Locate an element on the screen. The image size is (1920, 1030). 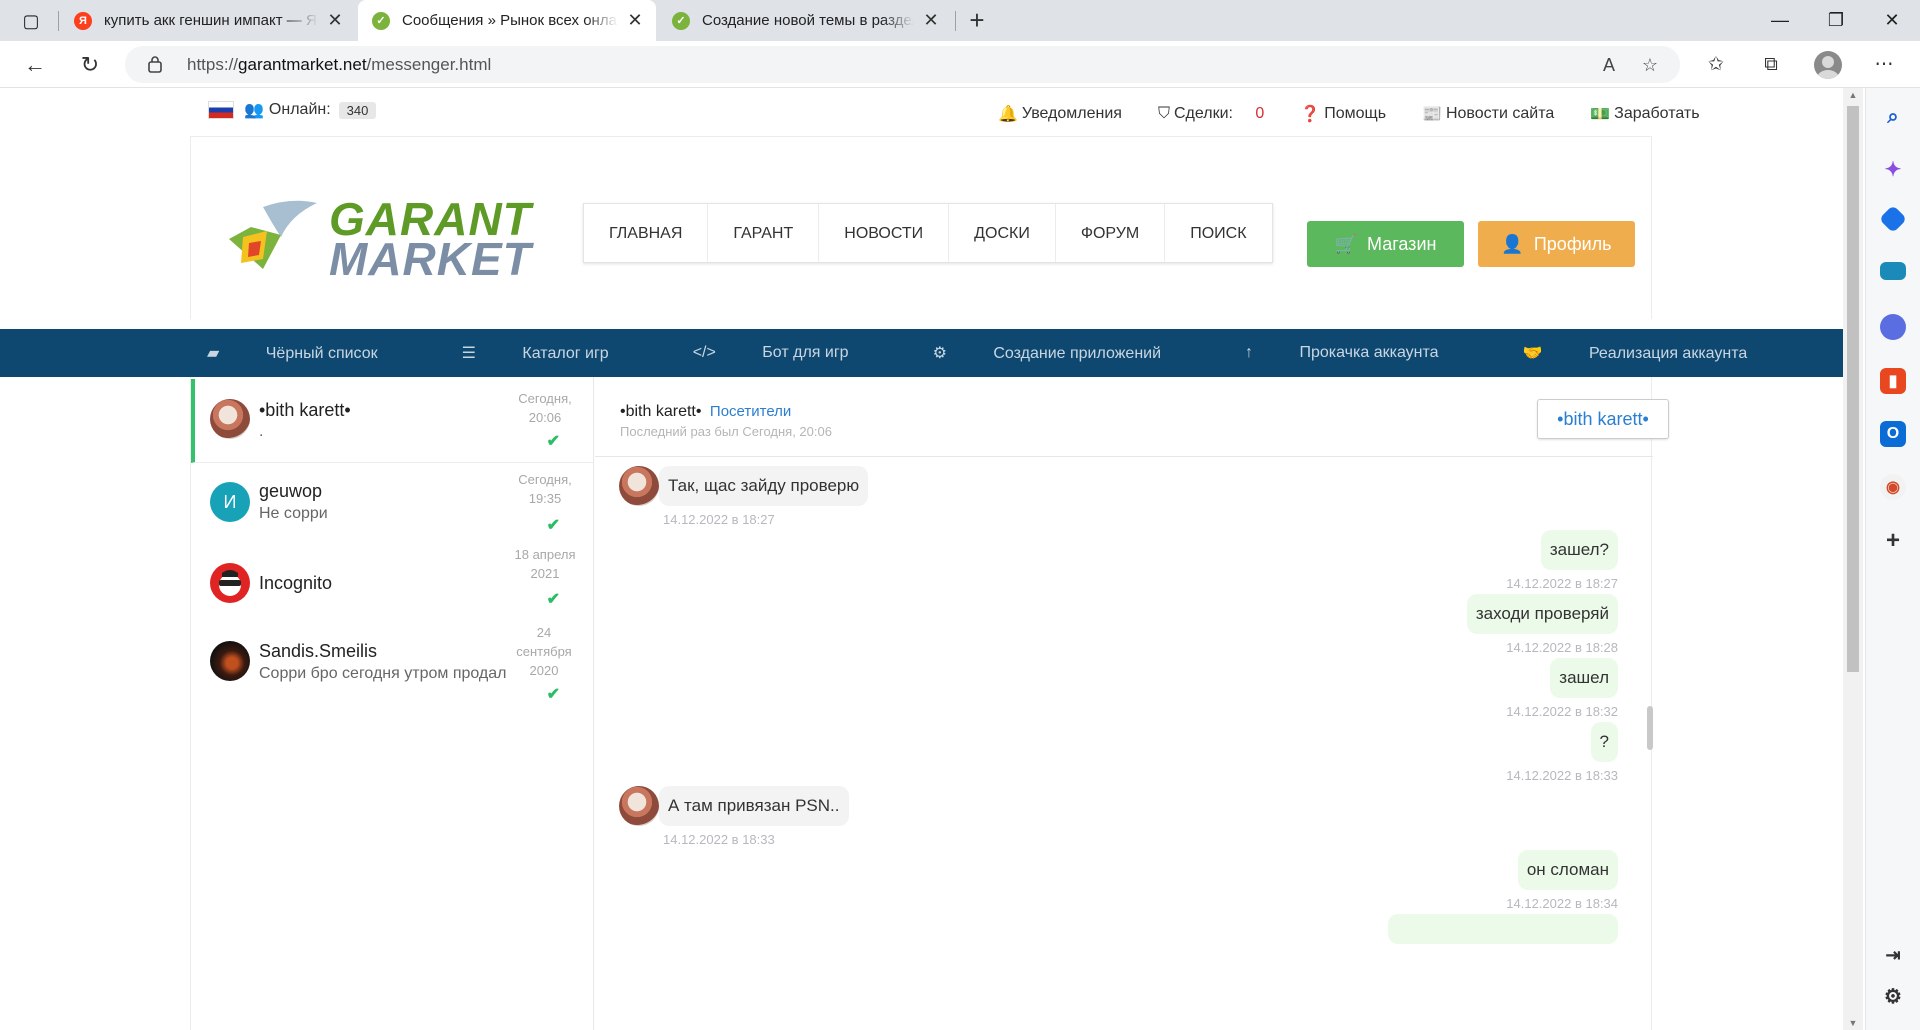
earn-link: 💵 Заработать is located at coordinates (1653, 114).